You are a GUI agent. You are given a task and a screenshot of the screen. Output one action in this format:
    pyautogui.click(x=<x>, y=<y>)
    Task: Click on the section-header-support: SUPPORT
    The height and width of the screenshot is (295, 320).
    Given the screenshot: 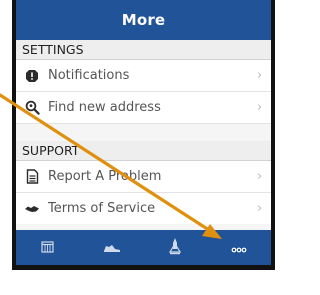 What is the action you would take?
    pyautogui.click(x=143, y=151)
    